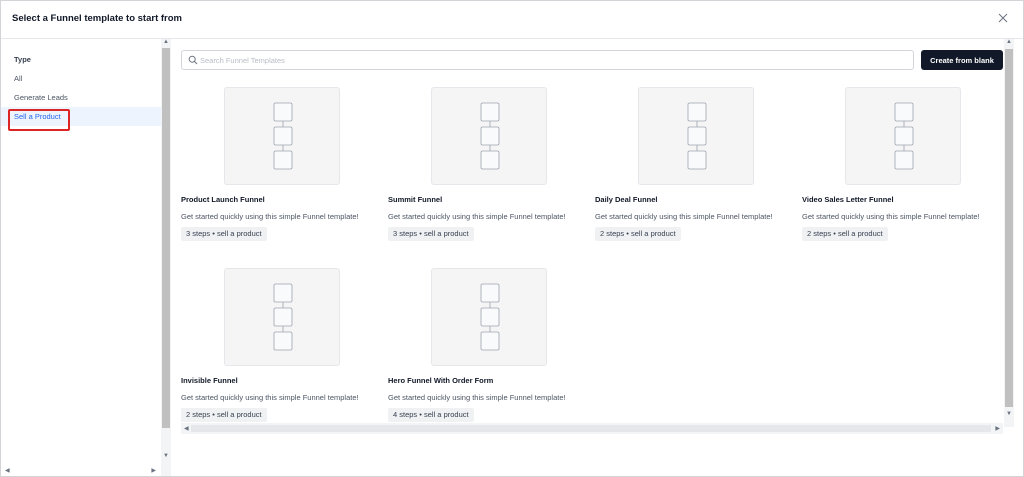 The height and width of the screenshot is (477, 1024). I want to click on create-from-blank-button: Create from blank, so click(962, 60).